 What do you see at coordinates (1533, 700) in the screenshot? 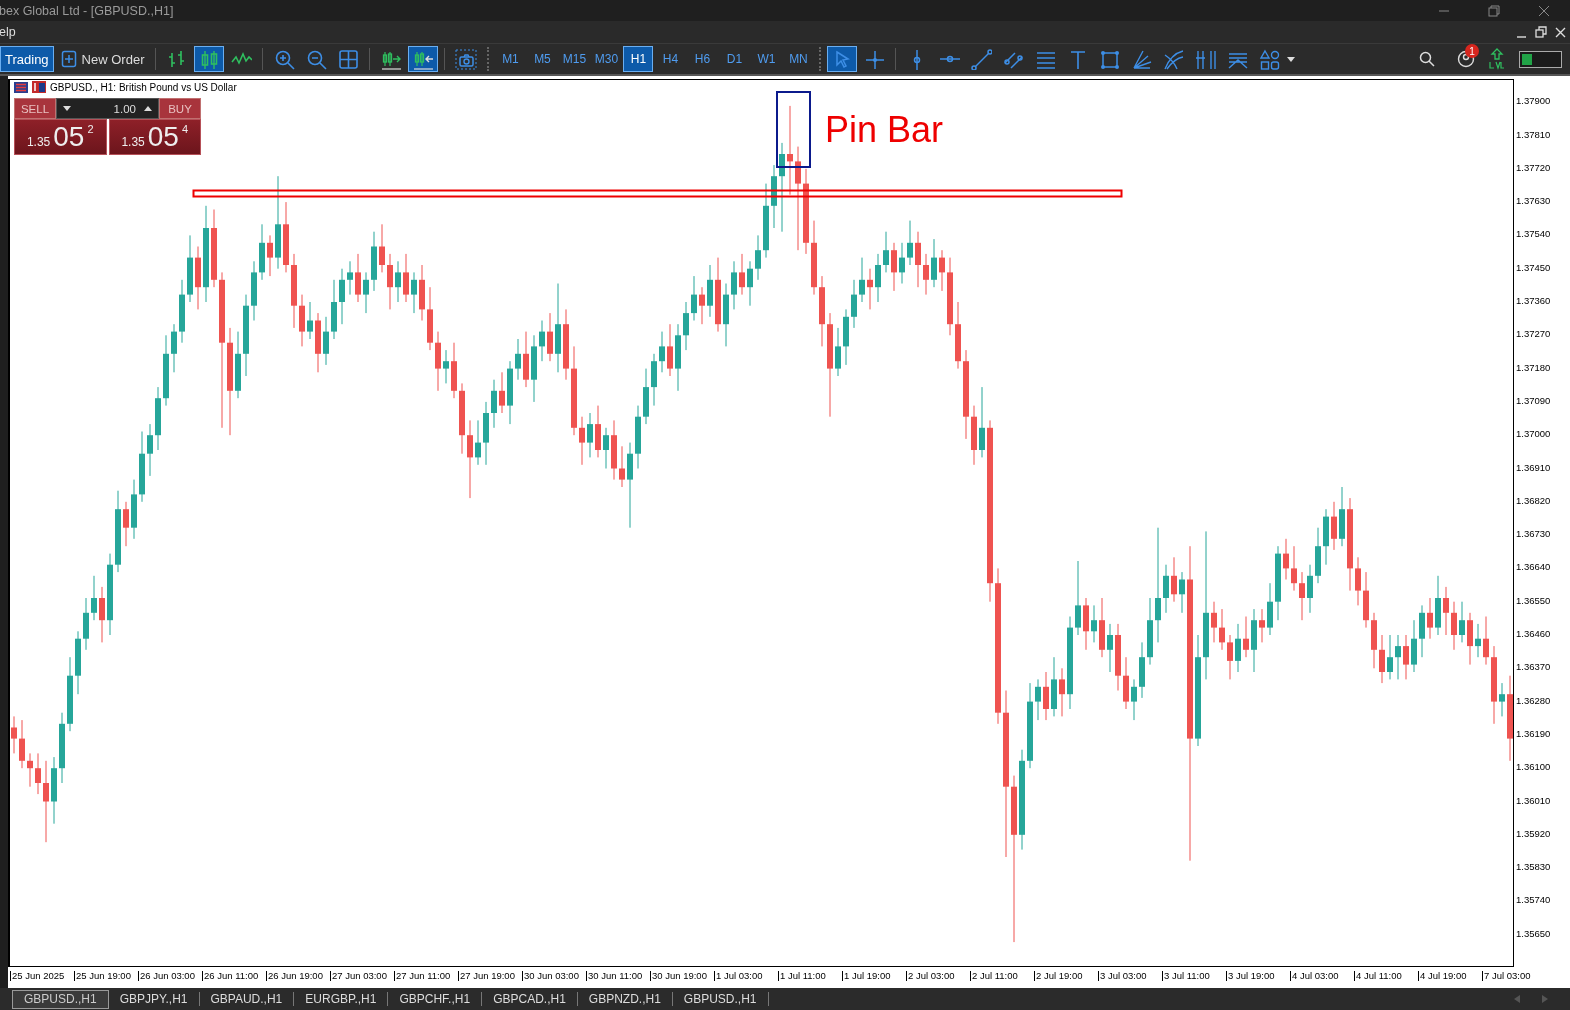
I see `price-label: 1.36280` at bounding box center [1533, 700].